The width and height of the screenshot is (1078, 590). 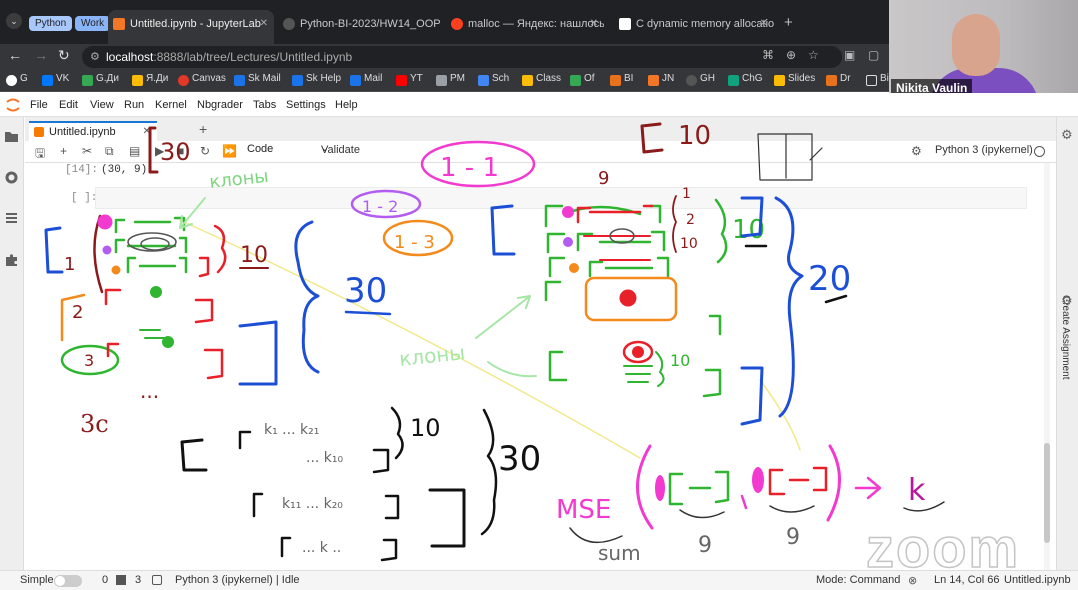 What do you see at coordinates (346, 105) in the screenshot?
I see `menu-help: Help` at bounding box center [346, 105].